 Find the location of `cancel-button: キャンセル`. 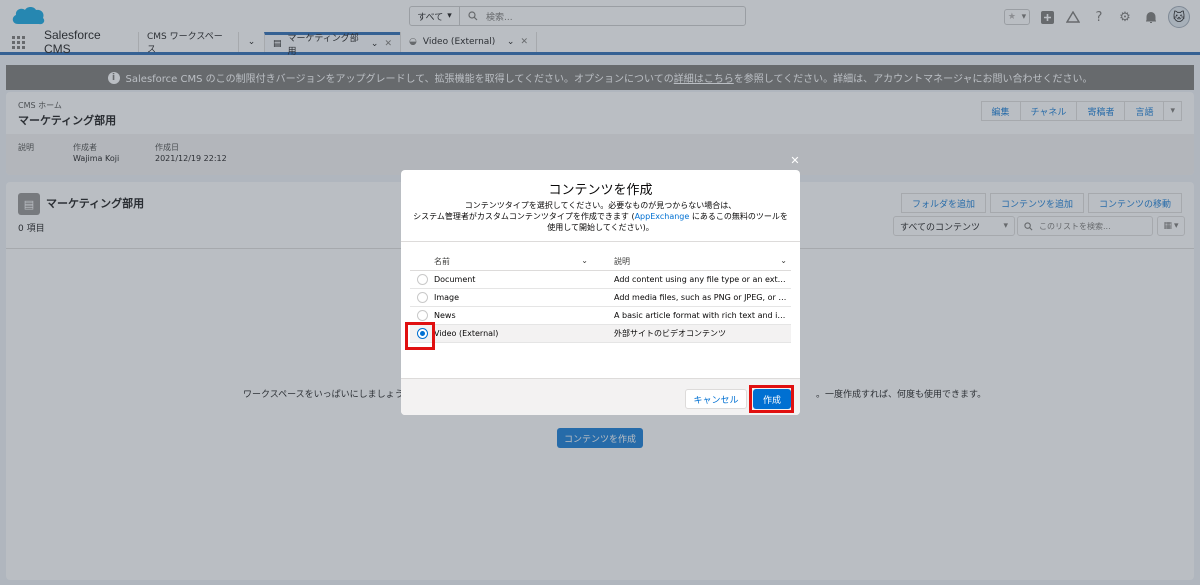

cancel-button: キャンセル is located at coordinates (716, 399).